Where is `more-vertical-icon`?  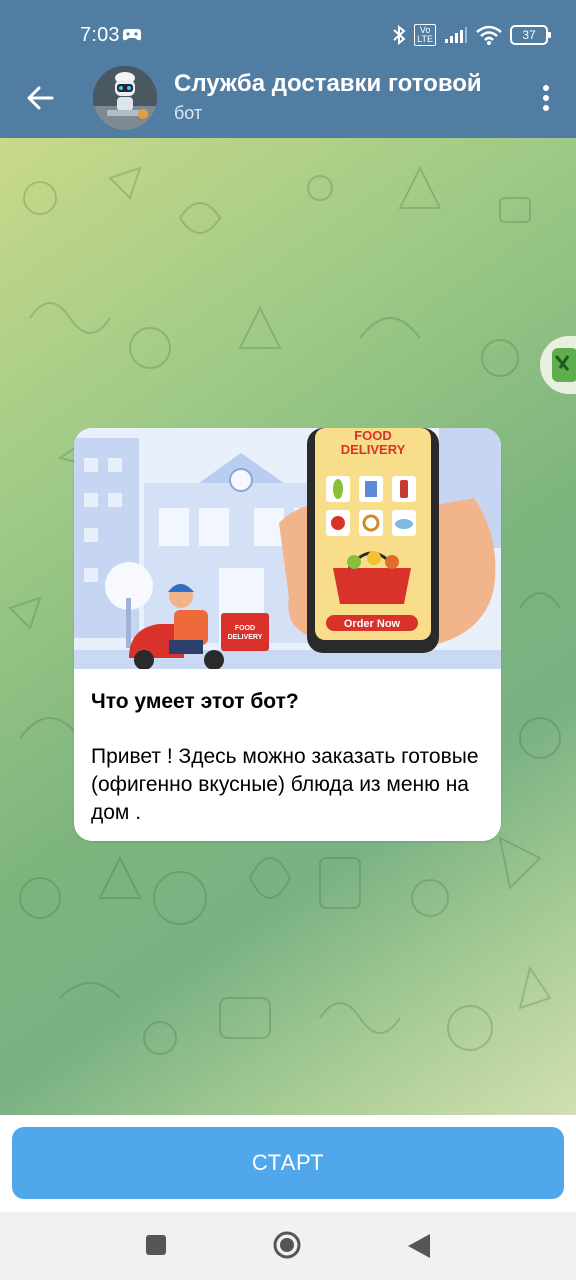 more-vertical-icon is located at coordinates (546, 98).